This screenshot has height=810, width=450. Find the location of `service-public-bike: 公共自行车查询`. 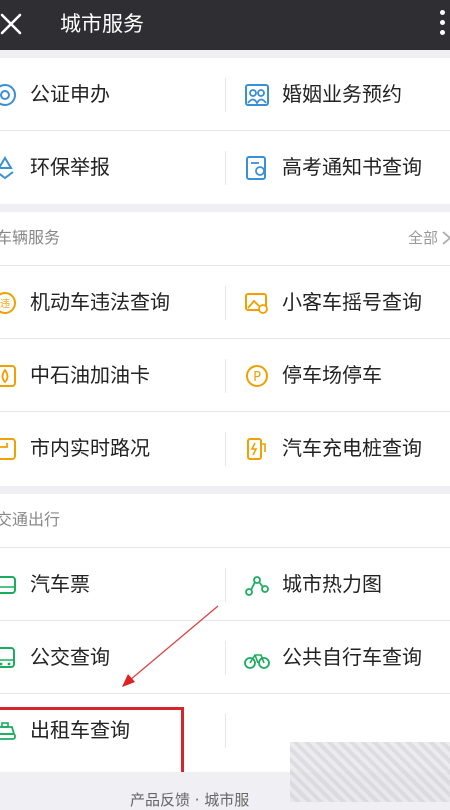

service-public-bike: 公共自行车查询 is located at coordinates (338, 657).